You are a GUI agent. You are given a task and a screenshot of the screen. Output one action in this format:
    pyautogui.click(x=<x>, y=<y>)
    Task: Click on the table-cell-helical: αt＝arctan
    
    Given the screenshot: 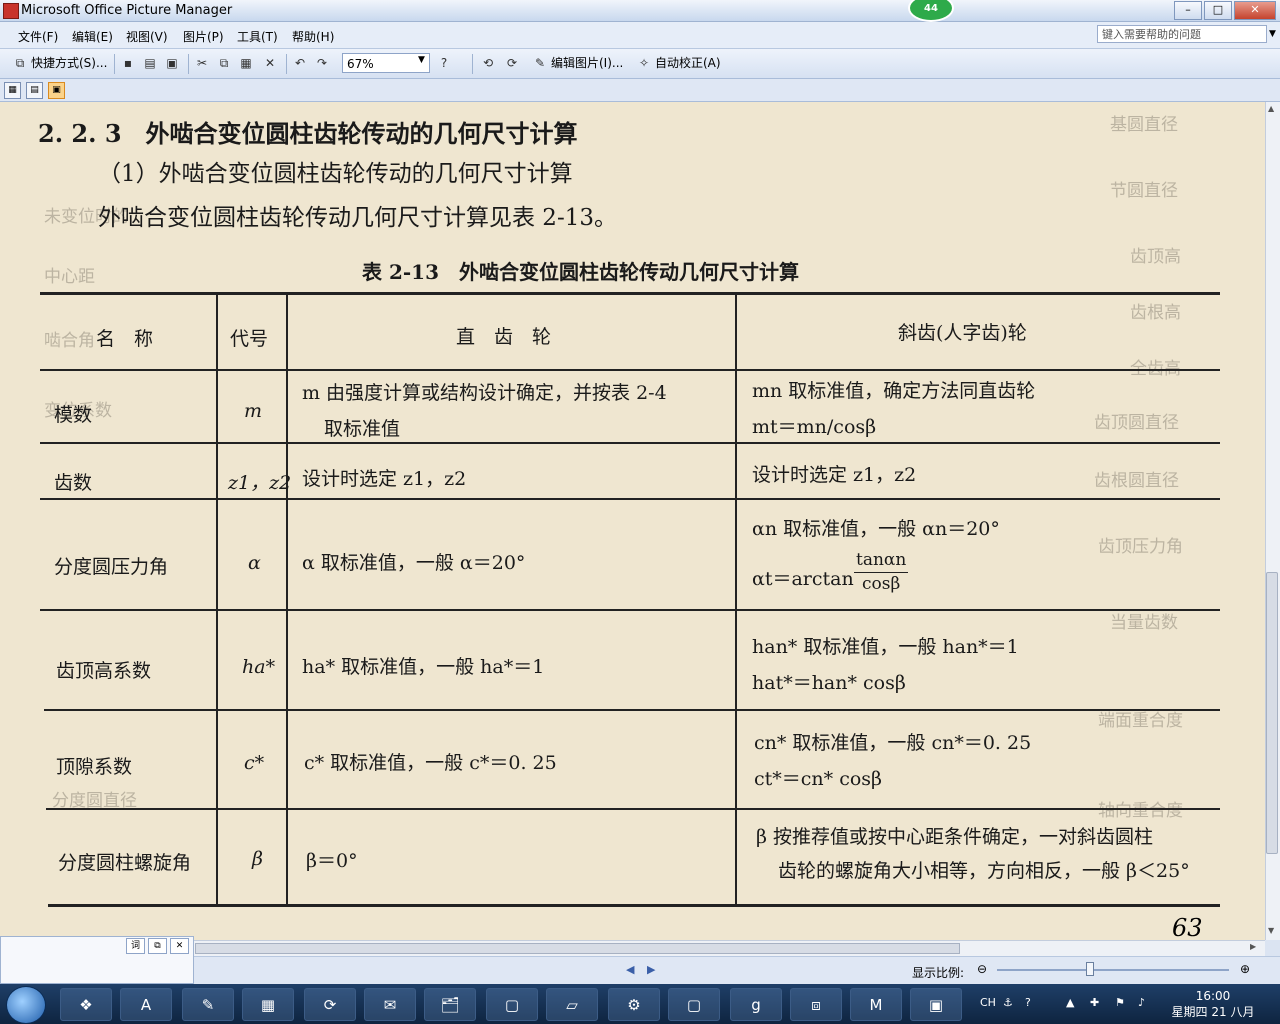 What is the action you would take?
    pyautogui.click(x=803, y=579)
    